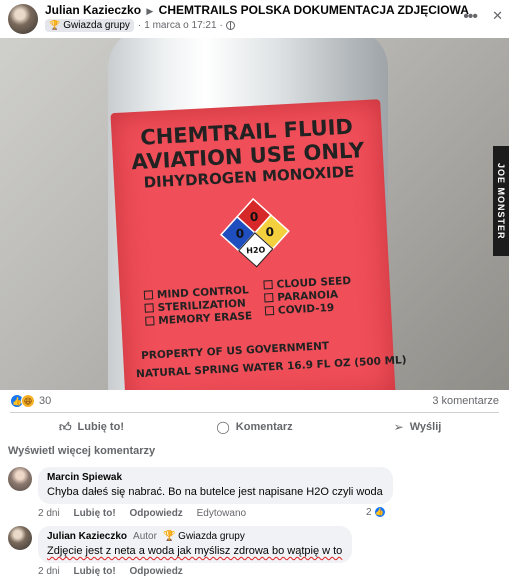 This screenshot has width=509, height=578. Describe the element at coordinates (180, 25) in the screenshot. I see `post-time: 1 marca o 17:21` at that location.